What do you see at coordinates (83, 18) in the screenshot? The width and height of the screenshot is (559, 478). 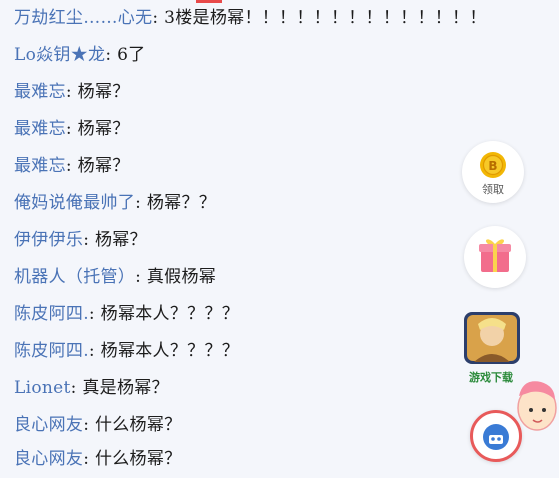 I see `message-username: 万劫红尘……心无` at bounding box center [83, 18].